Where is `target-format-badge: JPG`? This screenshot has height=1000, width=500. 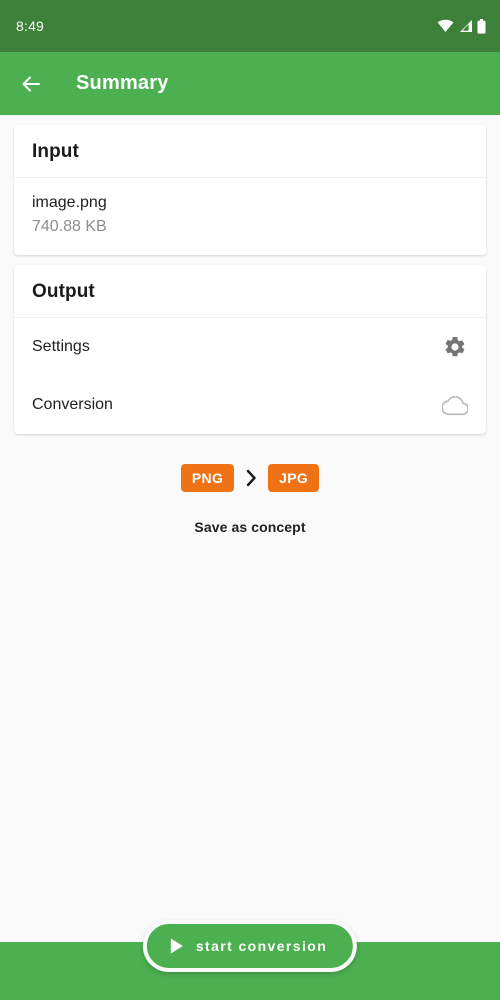 target-format-badge: JPG is located at coordinates (294, 478).